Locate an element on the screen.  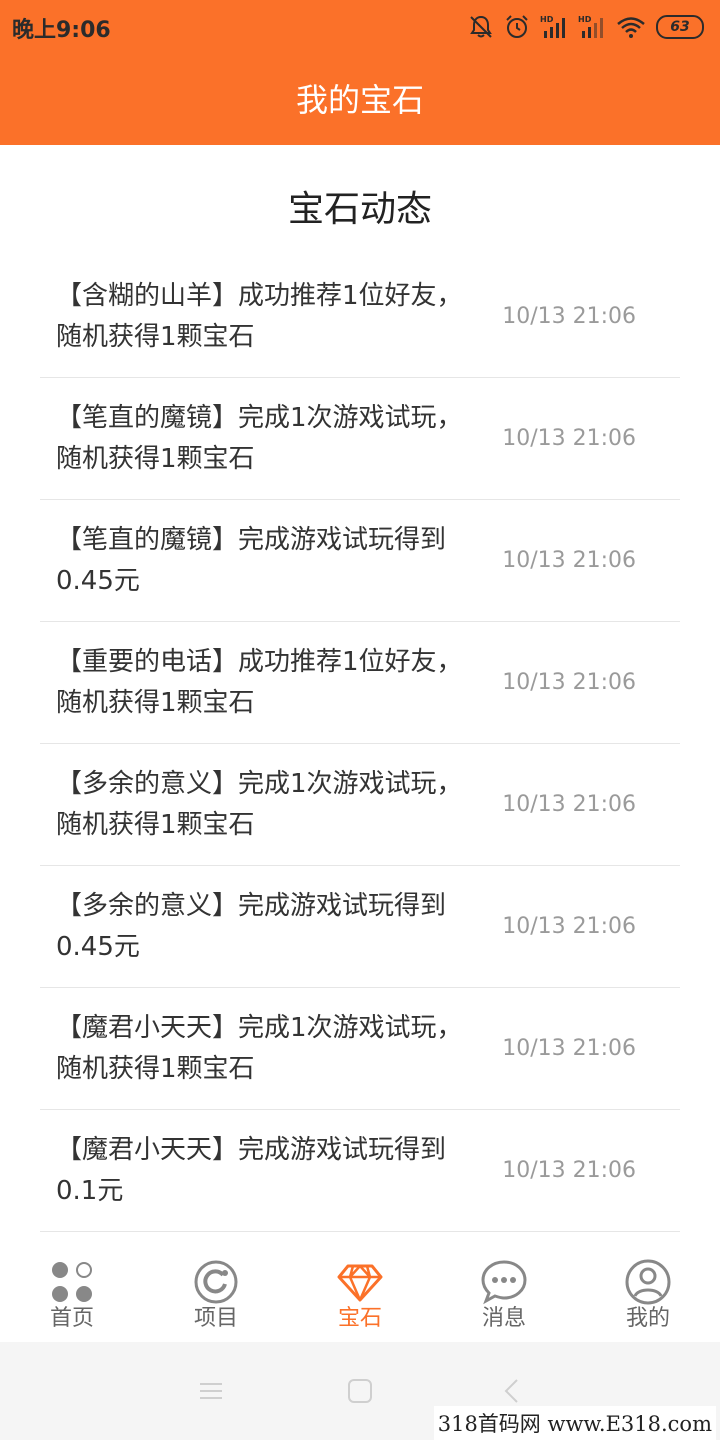
list-item: 【含糊的山羊】成功推荐1位好友，随机获得1颗宝石 10/13 21:06 is located at coordinates (360, 317).